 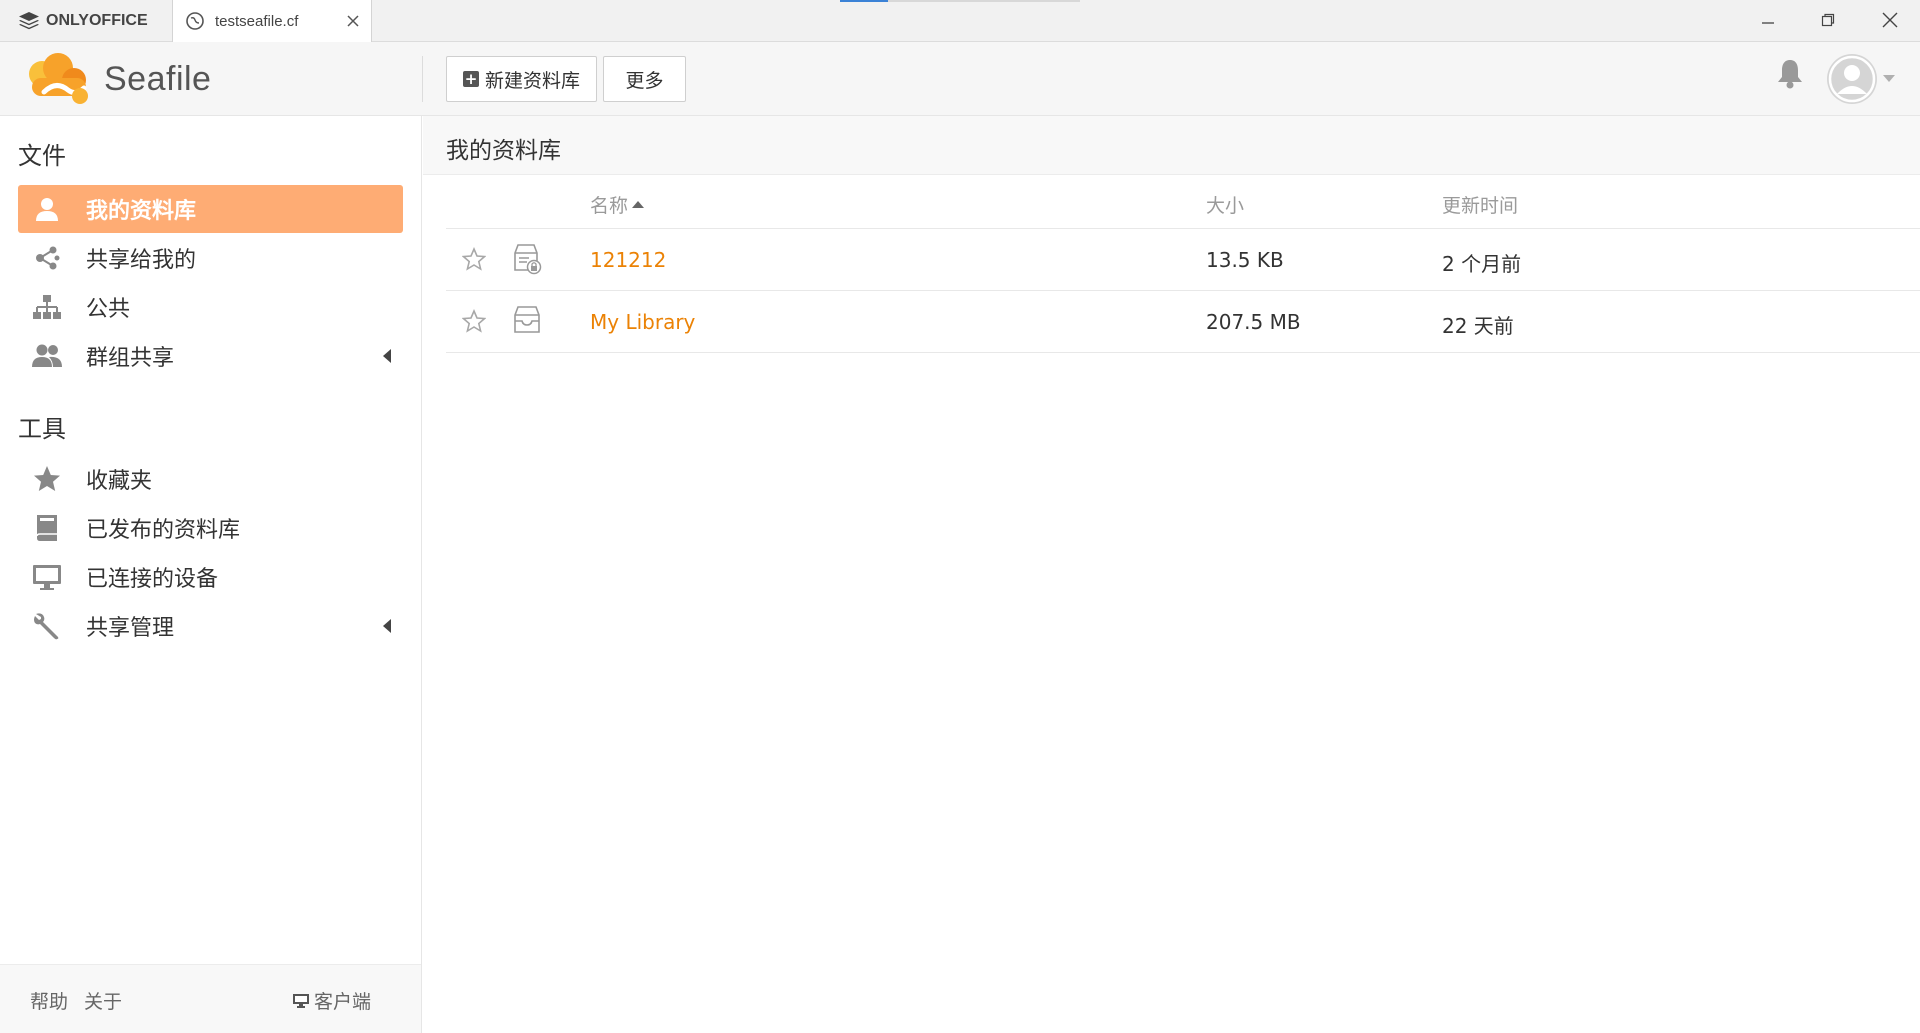 I want to click on monitor-icon, so click(x=47, y=577).